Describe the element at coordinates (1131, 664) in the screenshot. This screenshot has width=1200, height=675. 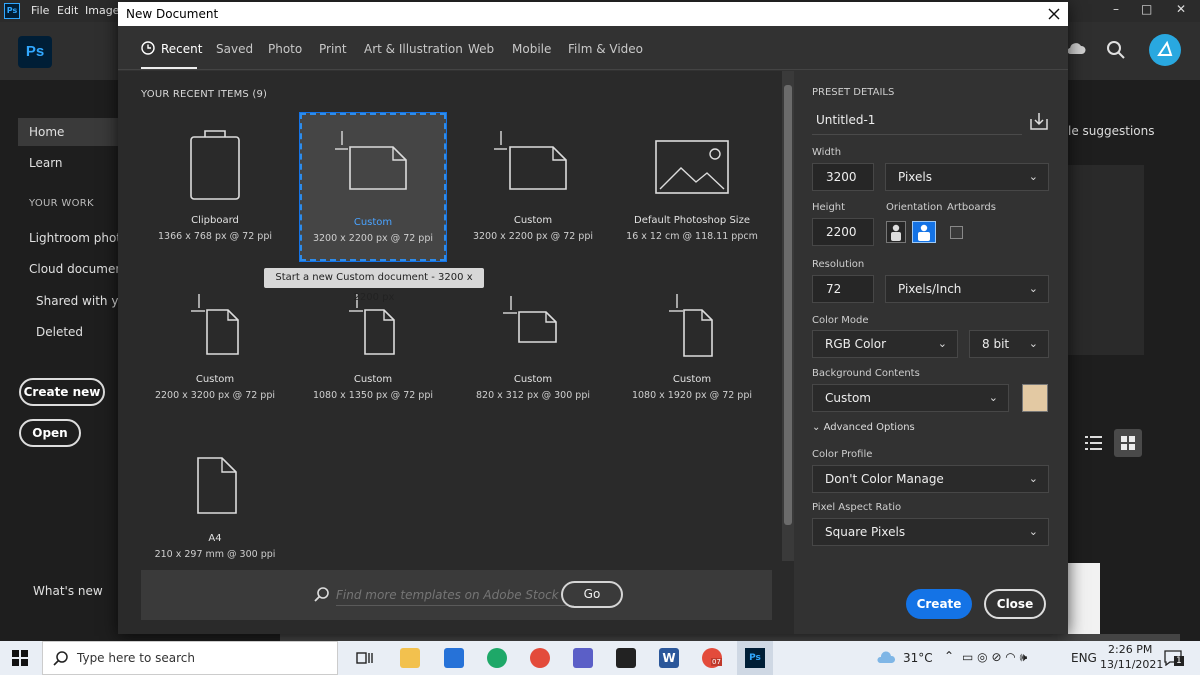
I see `clock-date: 13/11/2021` at that location.